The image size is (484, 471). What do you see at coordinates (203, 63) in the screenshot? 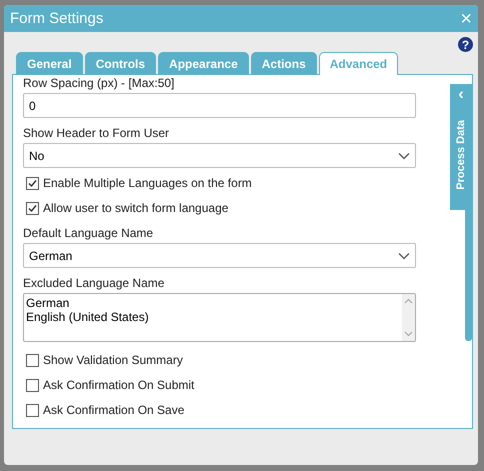
I see `tab: Appearance` at bounding box center [203, 63].